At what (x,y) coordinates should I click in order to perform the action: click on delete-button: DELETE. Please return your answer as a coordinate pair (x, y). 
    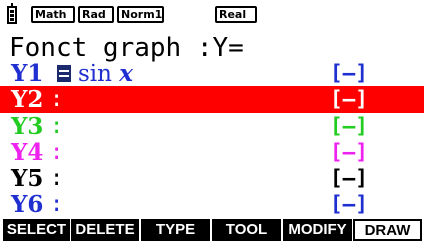
    Looking at the image, I should click on (105, 230).